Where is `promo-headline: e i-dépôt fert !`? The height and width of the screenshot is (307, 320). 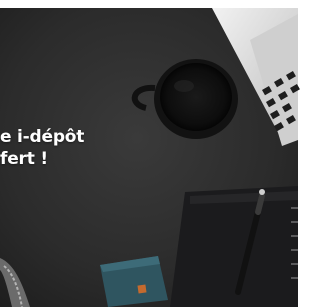 promo-headline: e i-dépôt fert ! is located at coordinates (42, 148).